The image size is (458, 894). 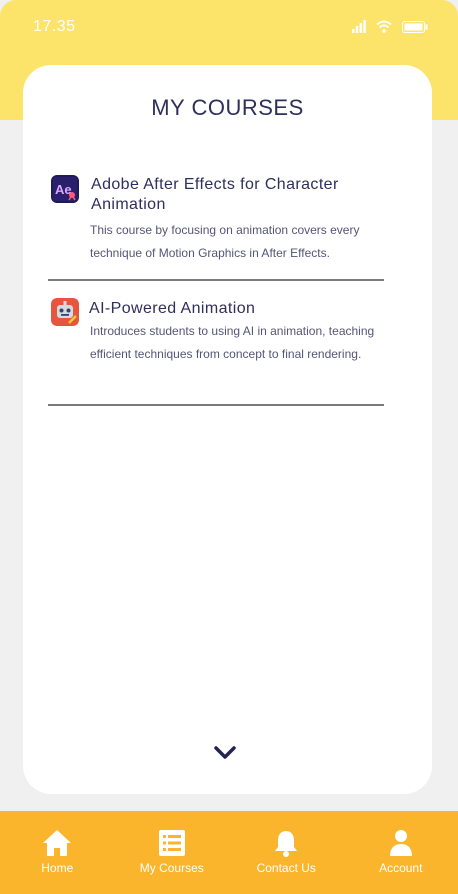 I want to click on bottom-nav: Home My Courses Contact Us Account, so click(x=229, y=852).